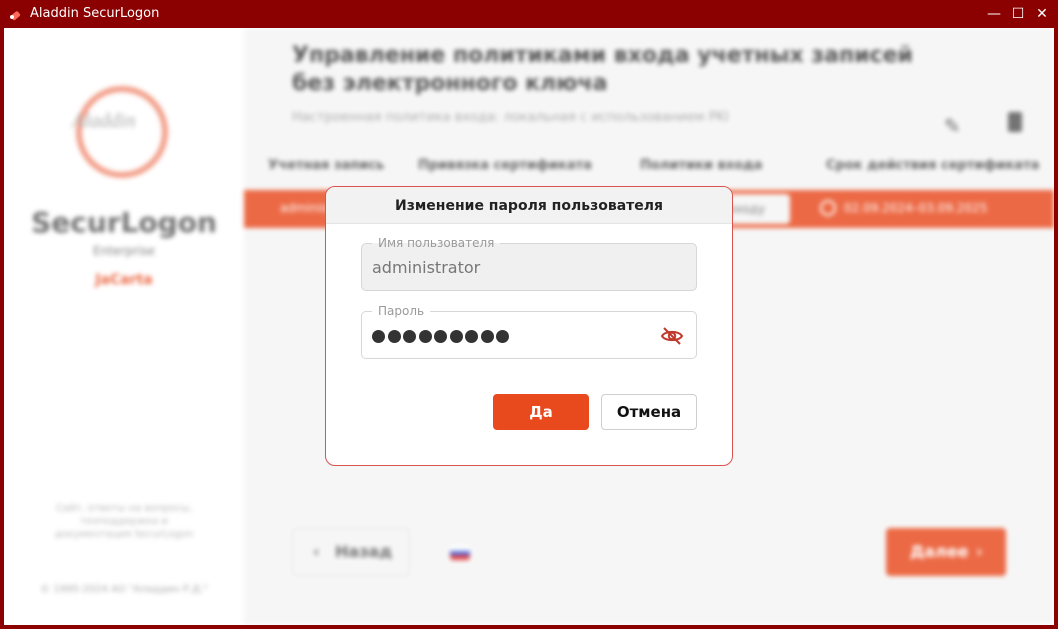 The height and width of the screenshot is (629, 1058). Describe the element at coordinates (529, 205) in the screenshot. I see `dialog-title: Изменение пароля пользователя` at that location.